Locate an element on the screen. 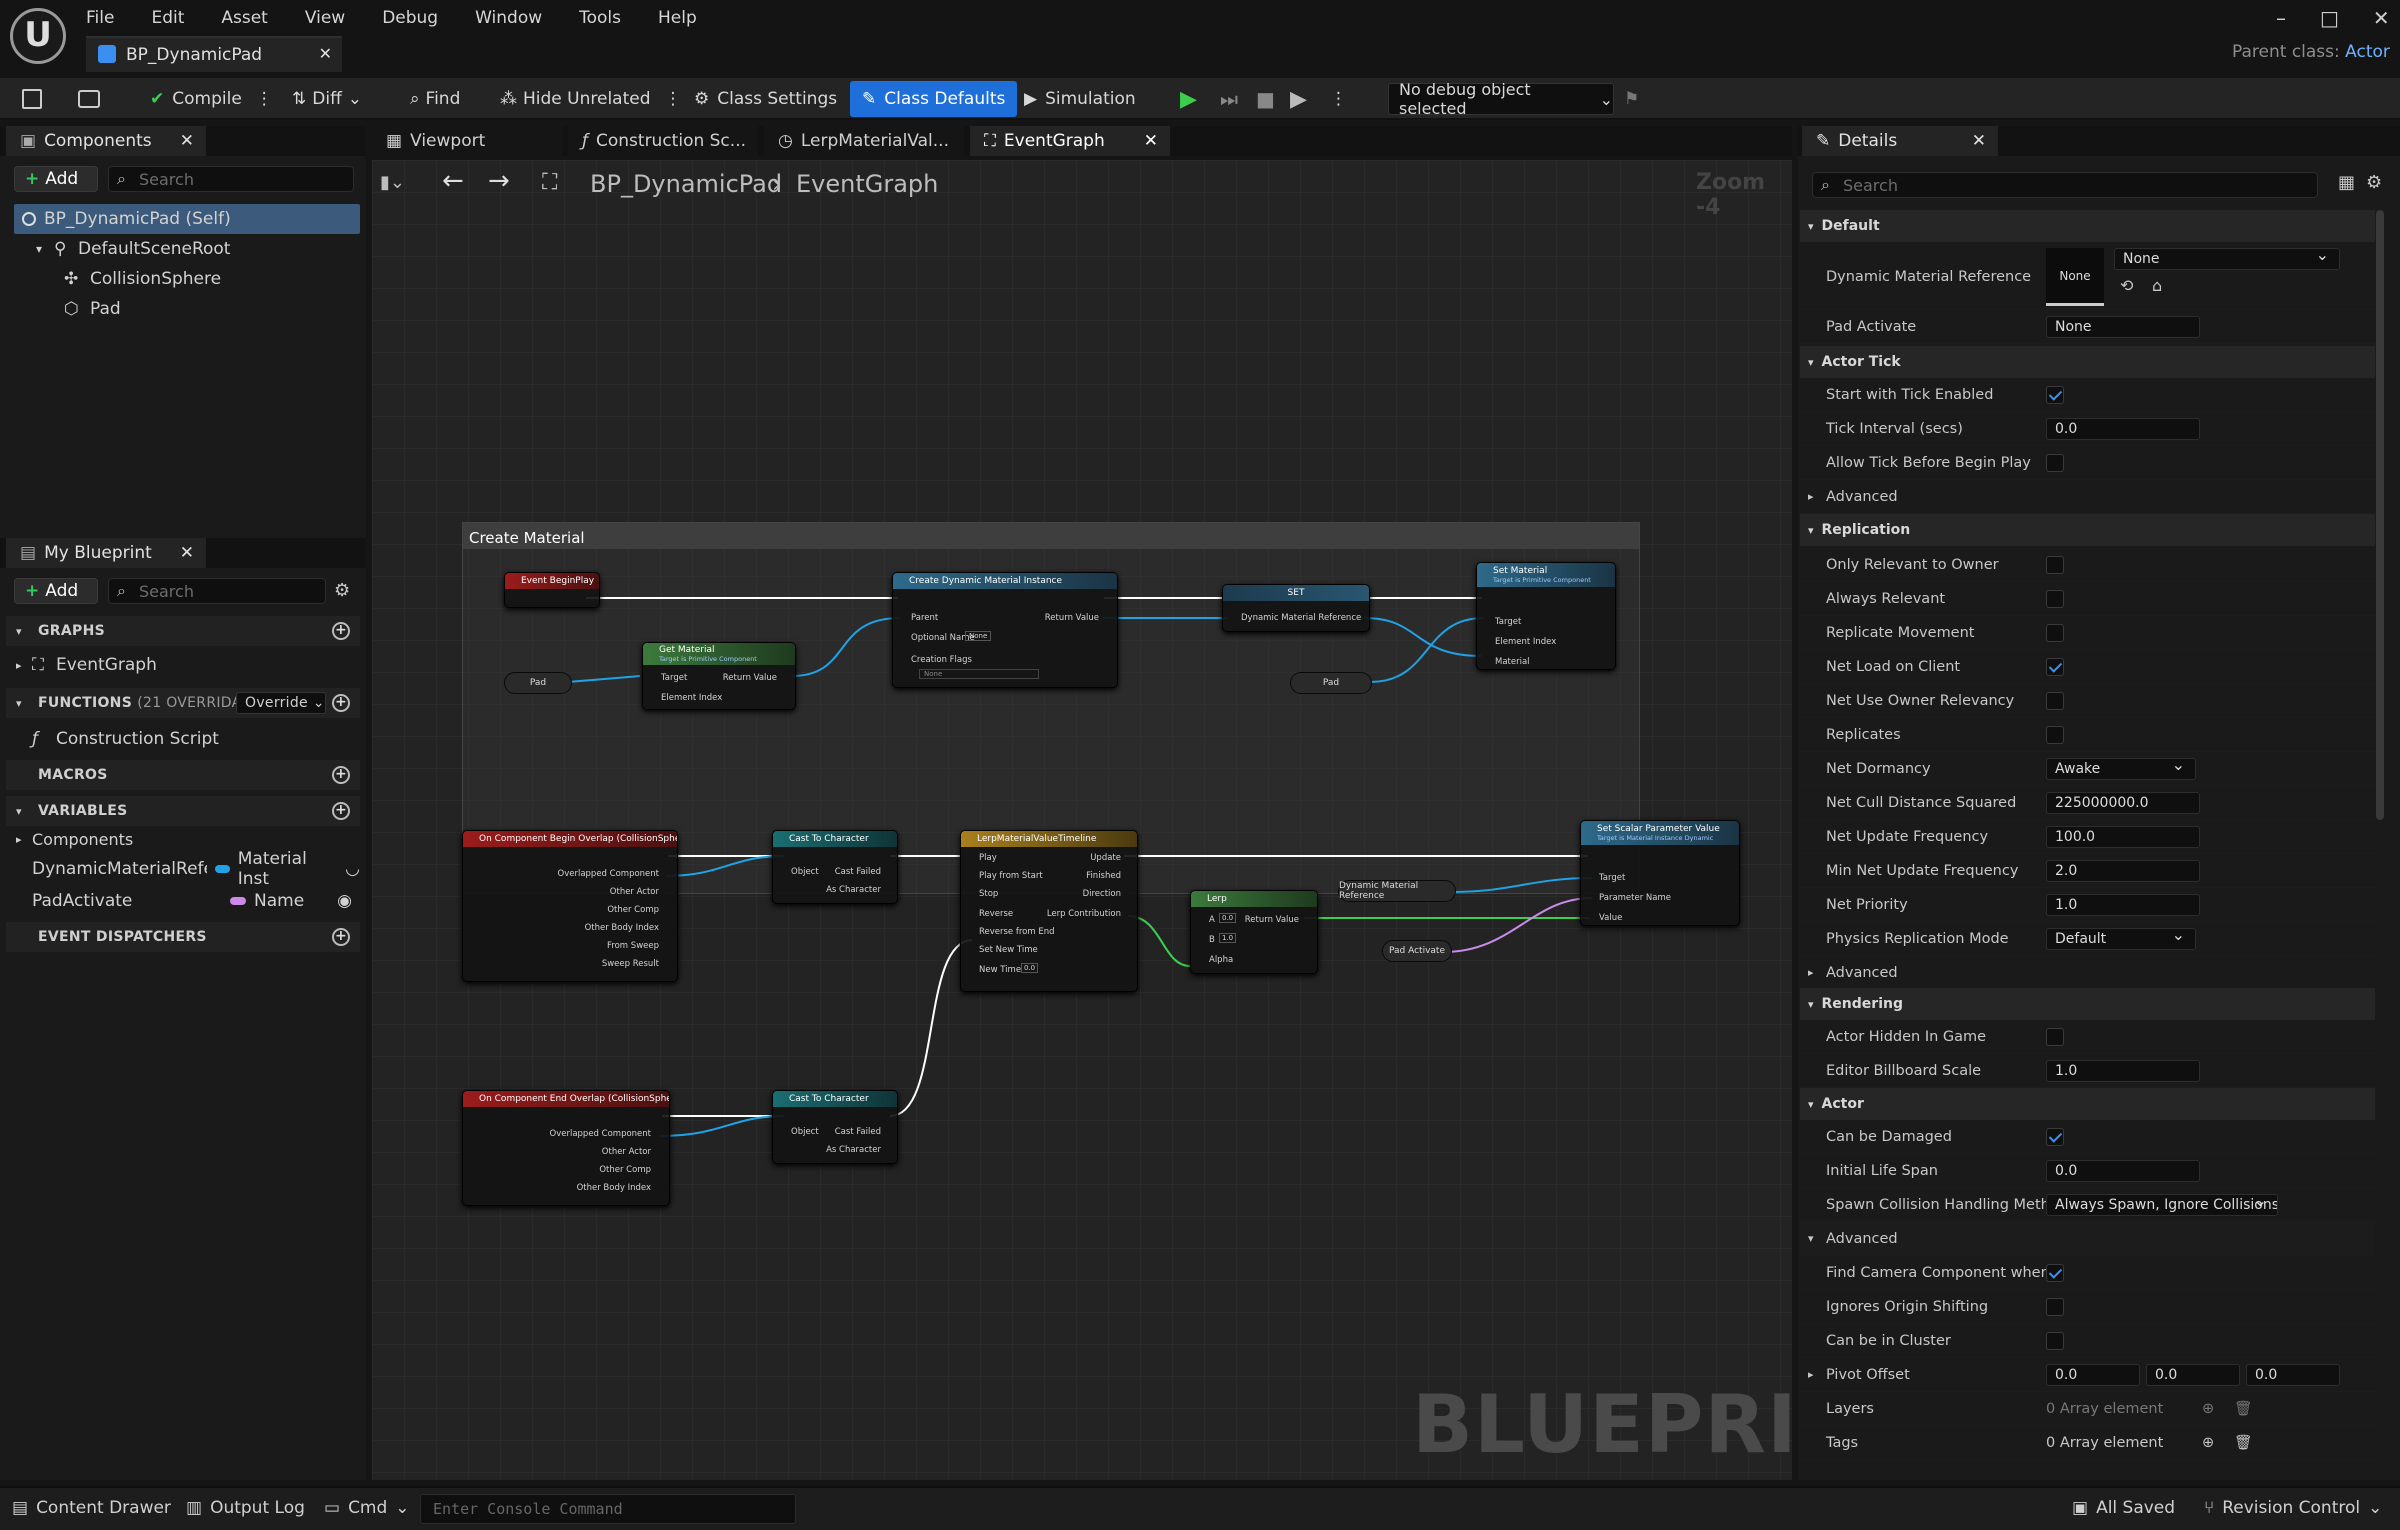 This screenshot has width=2400, height=1530. close-window-icon: ✕ is located at coordinates (2381, 18).